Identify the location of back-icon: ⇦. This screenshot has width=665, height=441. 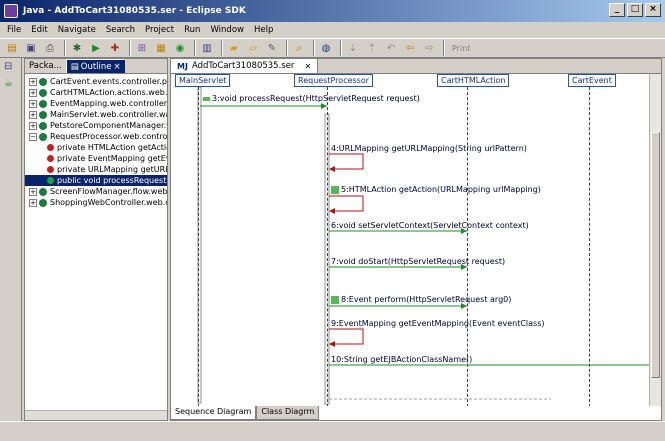
(410, 48).